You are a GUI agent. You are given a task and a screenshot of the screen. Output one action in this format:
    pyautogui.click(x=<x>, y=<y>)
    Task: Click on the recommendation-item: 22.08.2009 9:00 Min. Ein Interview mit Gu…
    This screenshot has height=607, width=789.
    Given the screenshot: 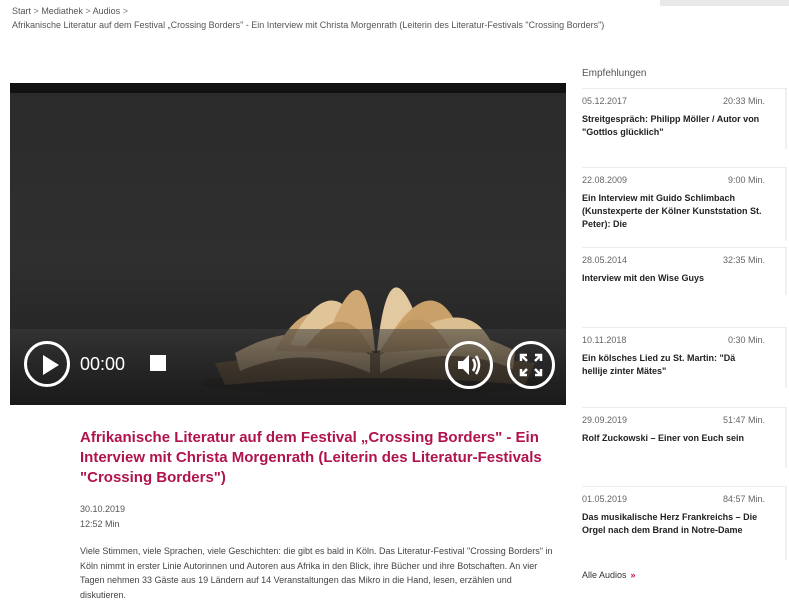 What is the action you would take?
    pyautogui.click(x=684, y=204)
    